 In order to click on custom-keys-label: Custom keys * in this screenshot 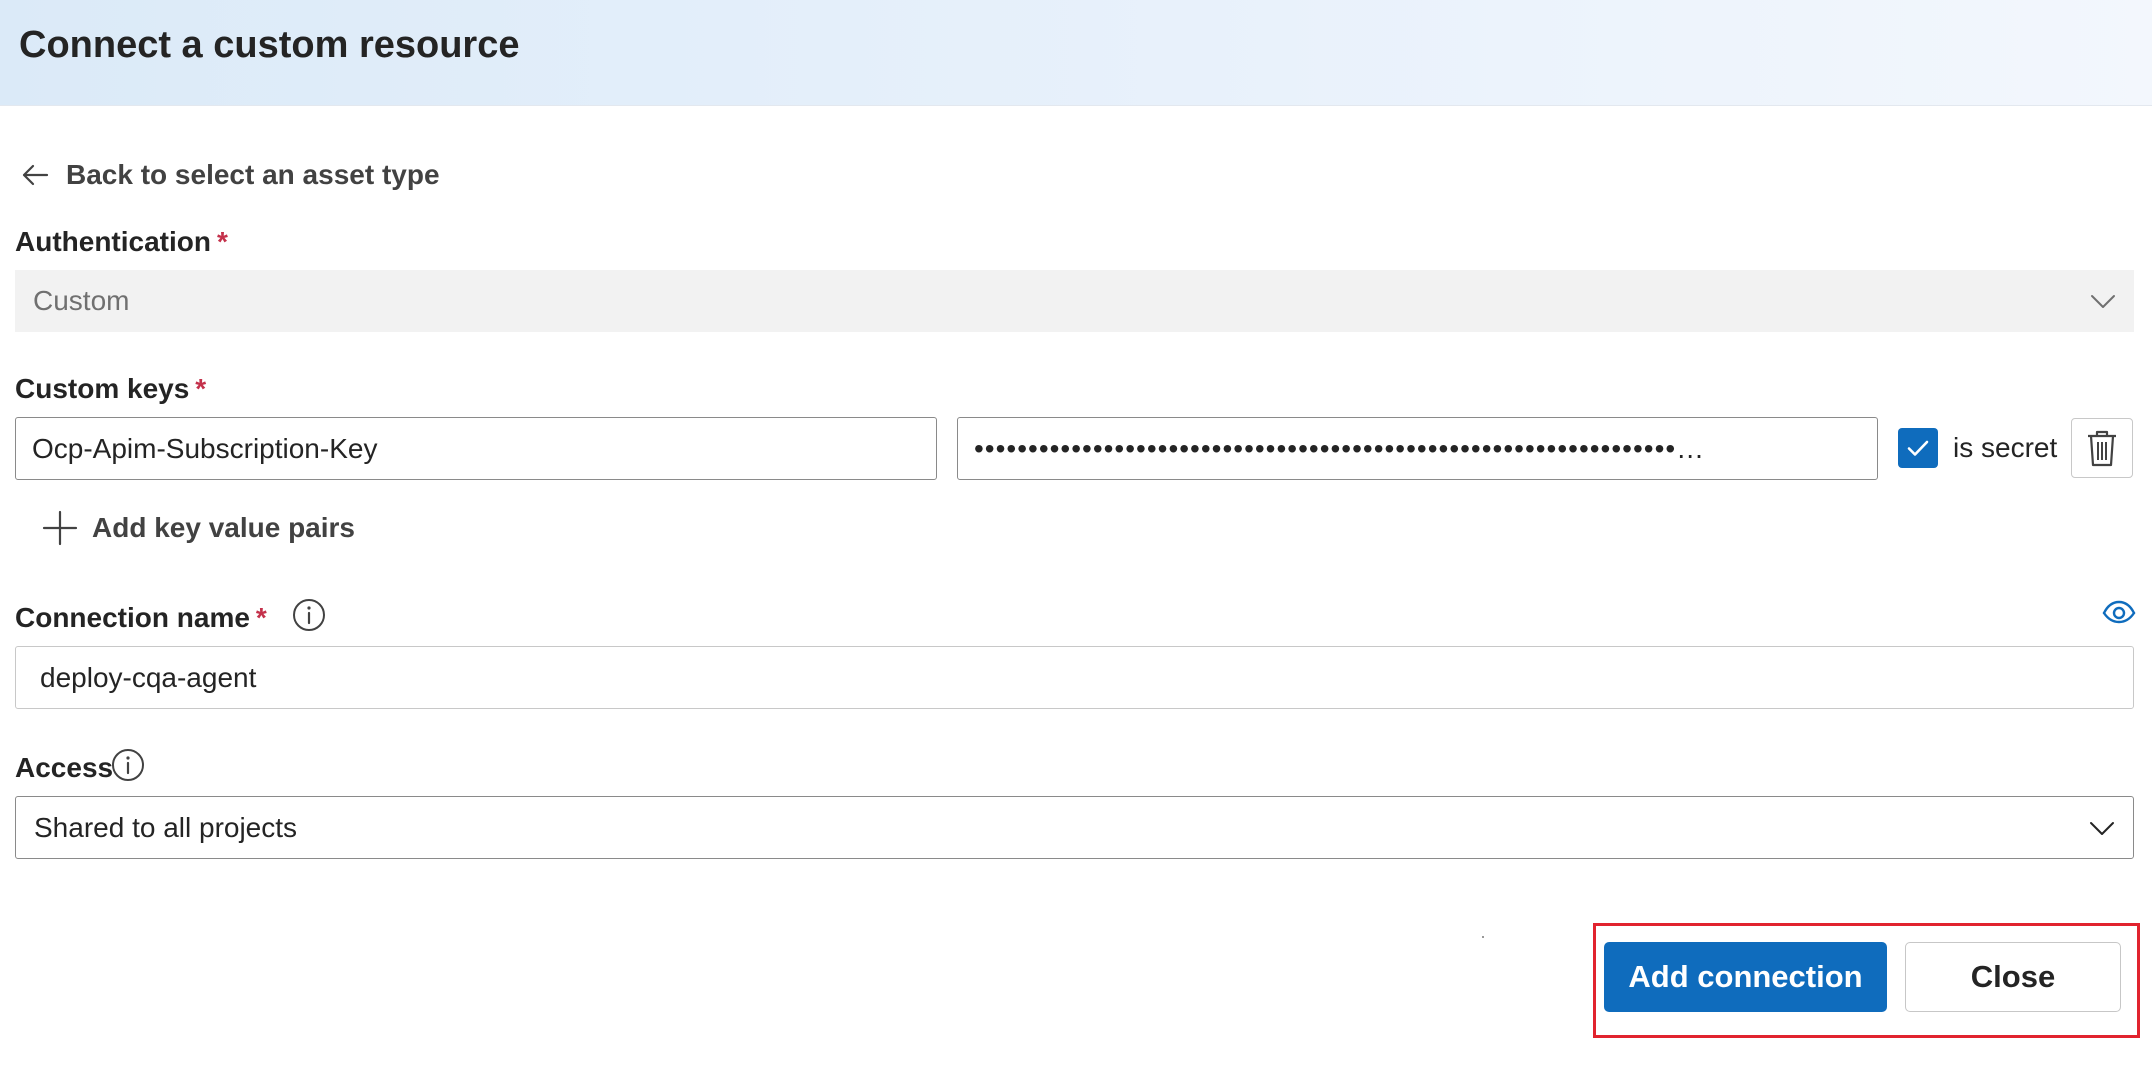, I will do `click(110, 389)`.